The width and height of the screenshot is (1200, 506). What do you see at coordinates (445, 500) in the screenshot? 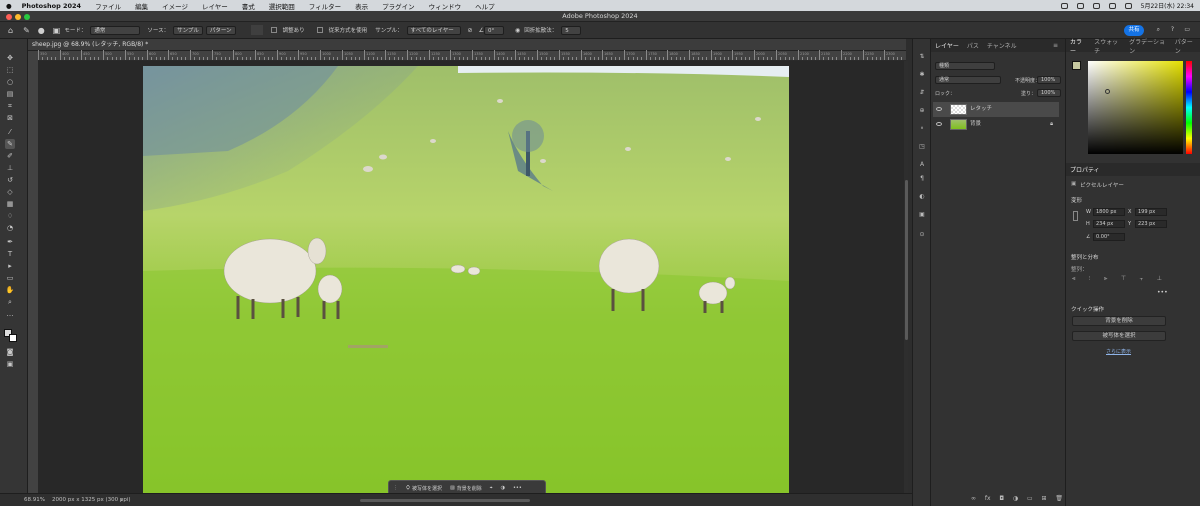
I see `horizontal-scrollbar` at bounding box center [445, 500].